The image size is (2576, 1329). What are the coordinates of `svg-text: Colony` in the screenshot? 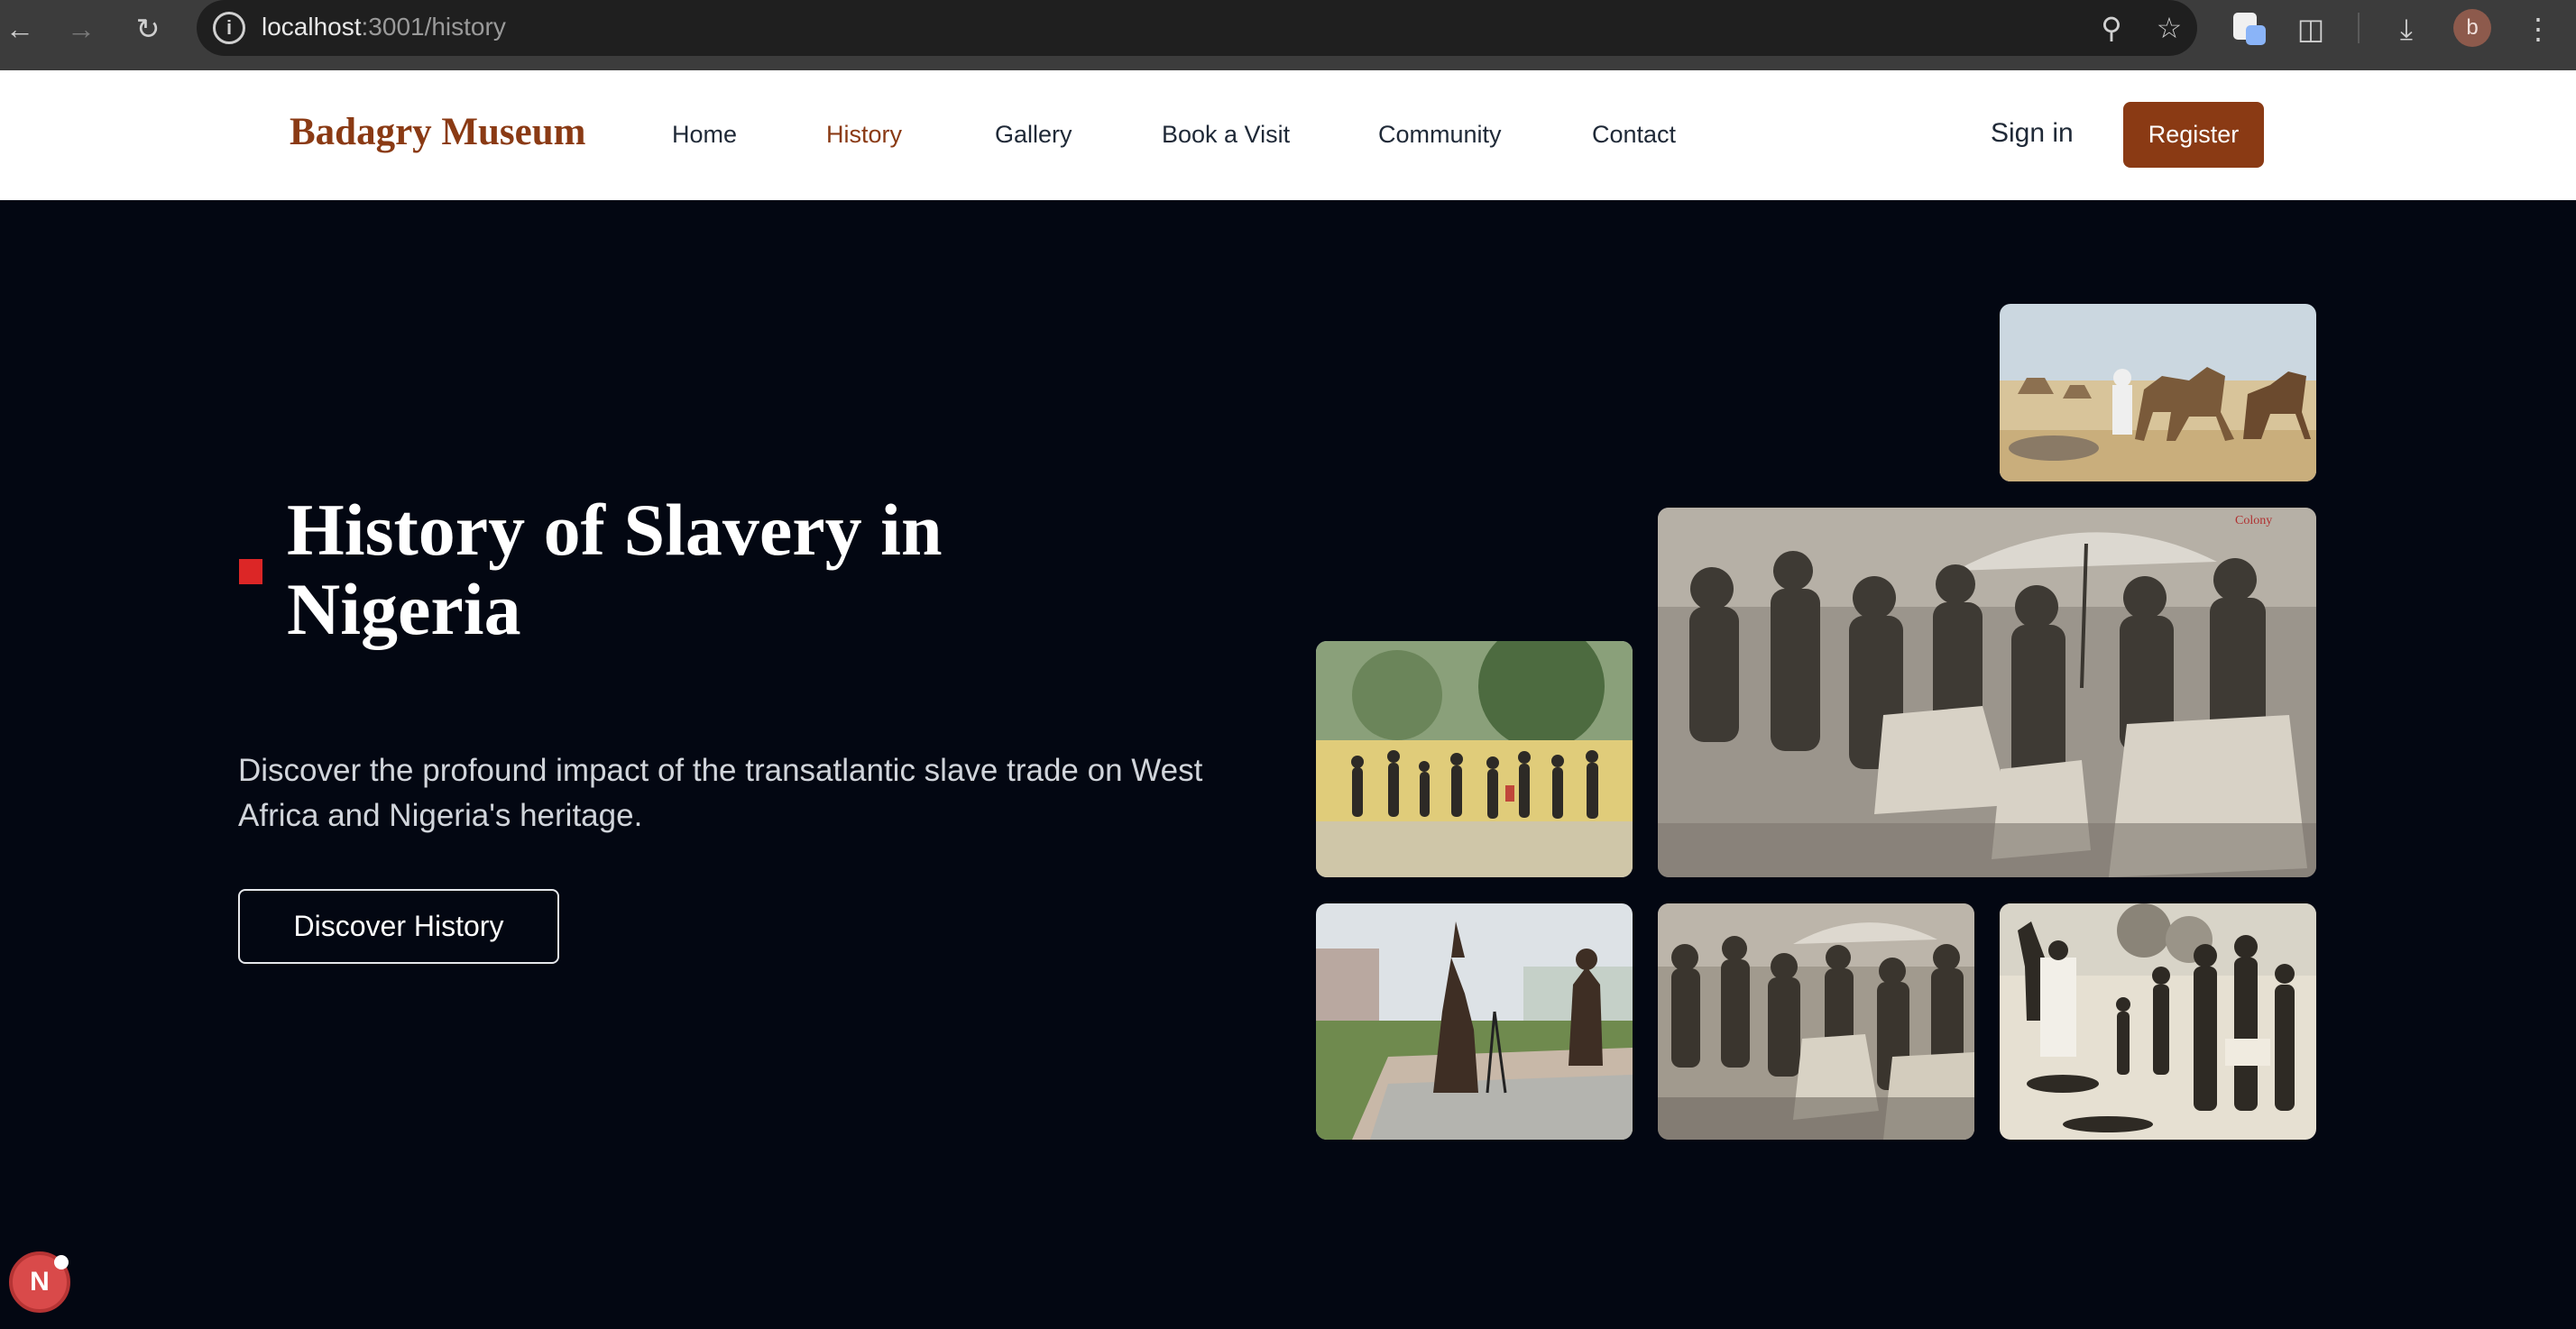 It's located at (2253, 520).